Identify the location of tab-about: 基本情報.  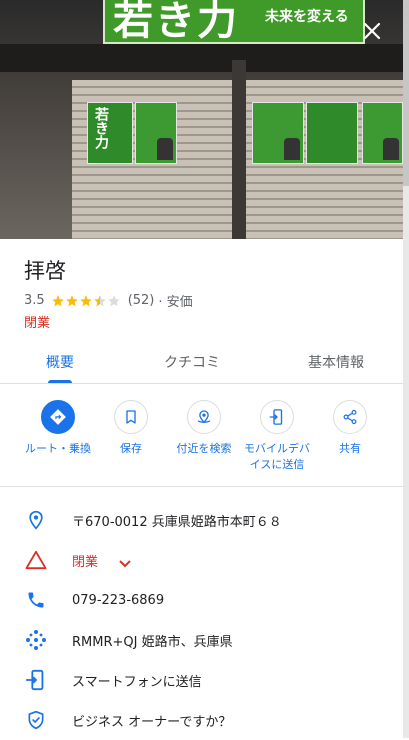
(336, 361).